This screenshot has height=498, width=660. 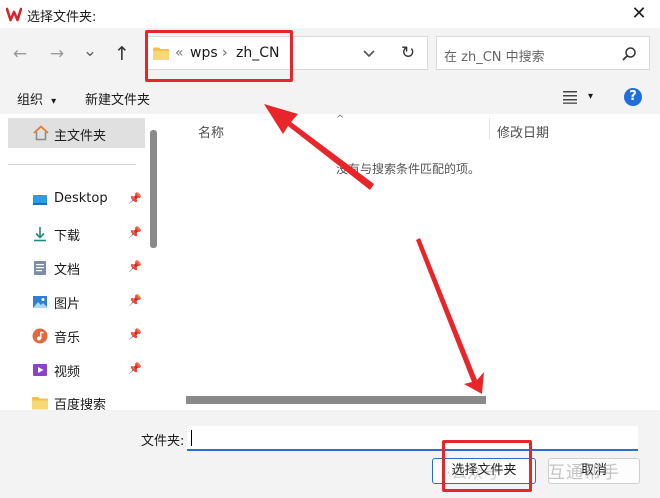 What do you see at coordinates (450, 316) in the screenshot?
I see `annotation-arrow-select` at bounding box center [450, 316].